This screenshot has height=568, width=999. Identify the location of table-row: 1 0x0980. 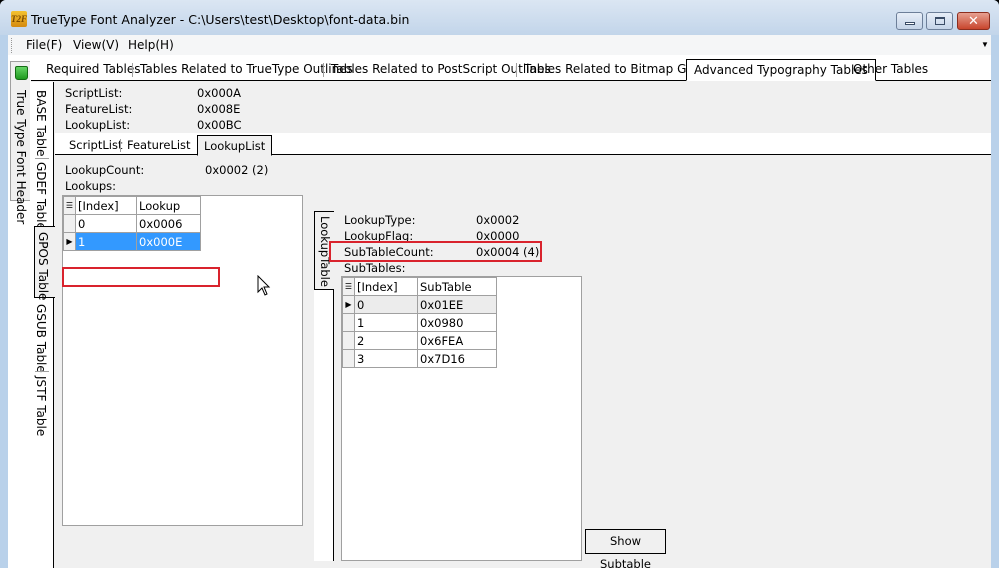
(419, 322).